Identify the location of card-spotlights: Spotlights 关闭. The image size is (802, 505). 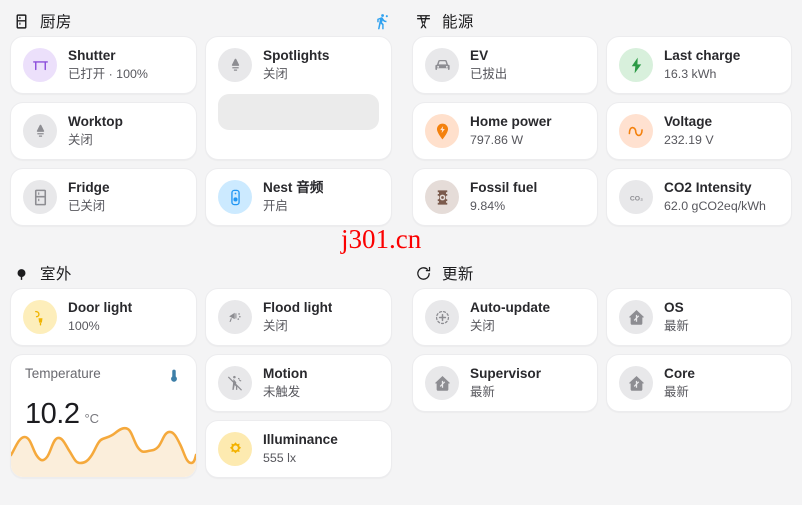
(298, 98).